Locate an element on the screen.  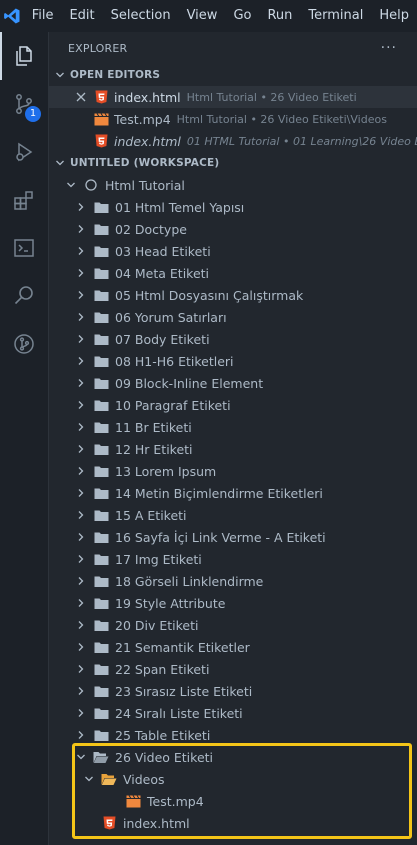
close-icon is located at coordinates (81, 97).